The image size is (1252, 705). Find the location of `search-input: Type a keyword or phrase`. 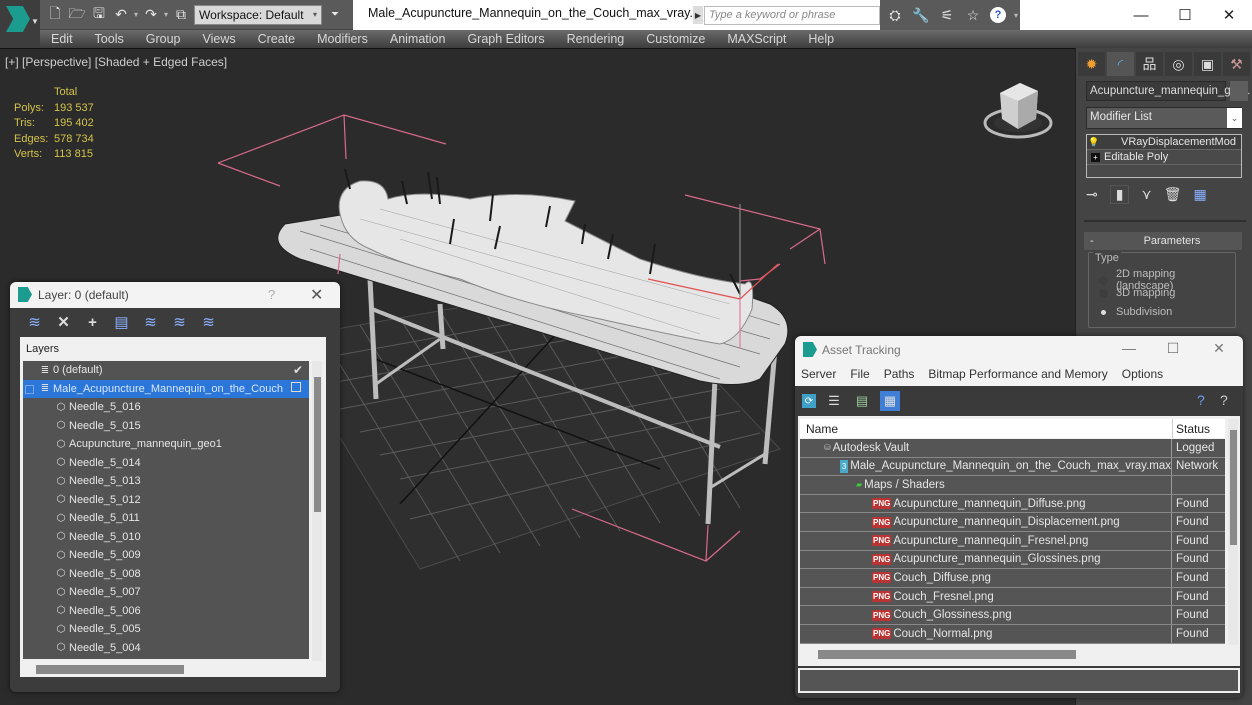

search-input: Type a keyword or phrase is located at coordinates (792, 15).